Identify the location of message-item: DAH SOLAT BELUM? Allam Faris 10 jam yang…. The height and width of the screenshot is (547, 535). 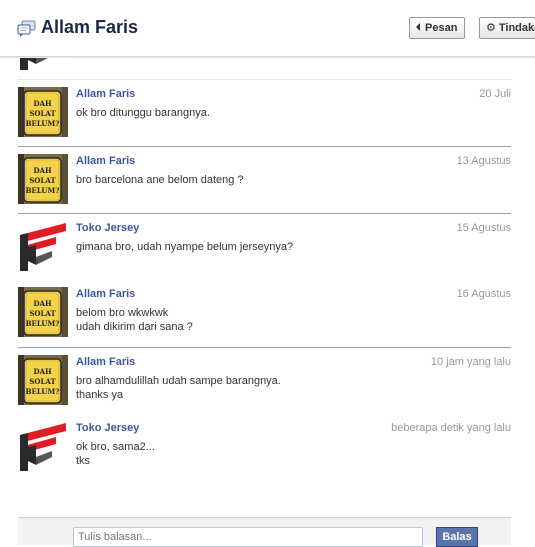
(264, 380).